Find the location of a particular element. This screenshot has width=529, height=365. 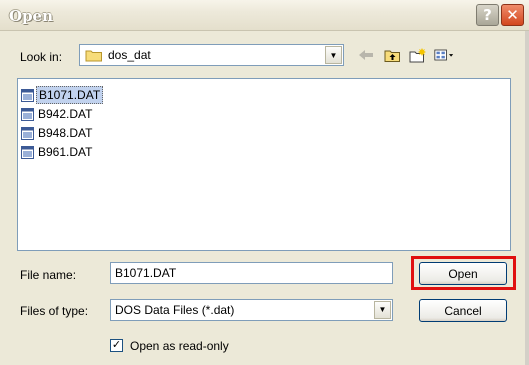

cancel-button: Cancel is located at coordinates (463, 310).